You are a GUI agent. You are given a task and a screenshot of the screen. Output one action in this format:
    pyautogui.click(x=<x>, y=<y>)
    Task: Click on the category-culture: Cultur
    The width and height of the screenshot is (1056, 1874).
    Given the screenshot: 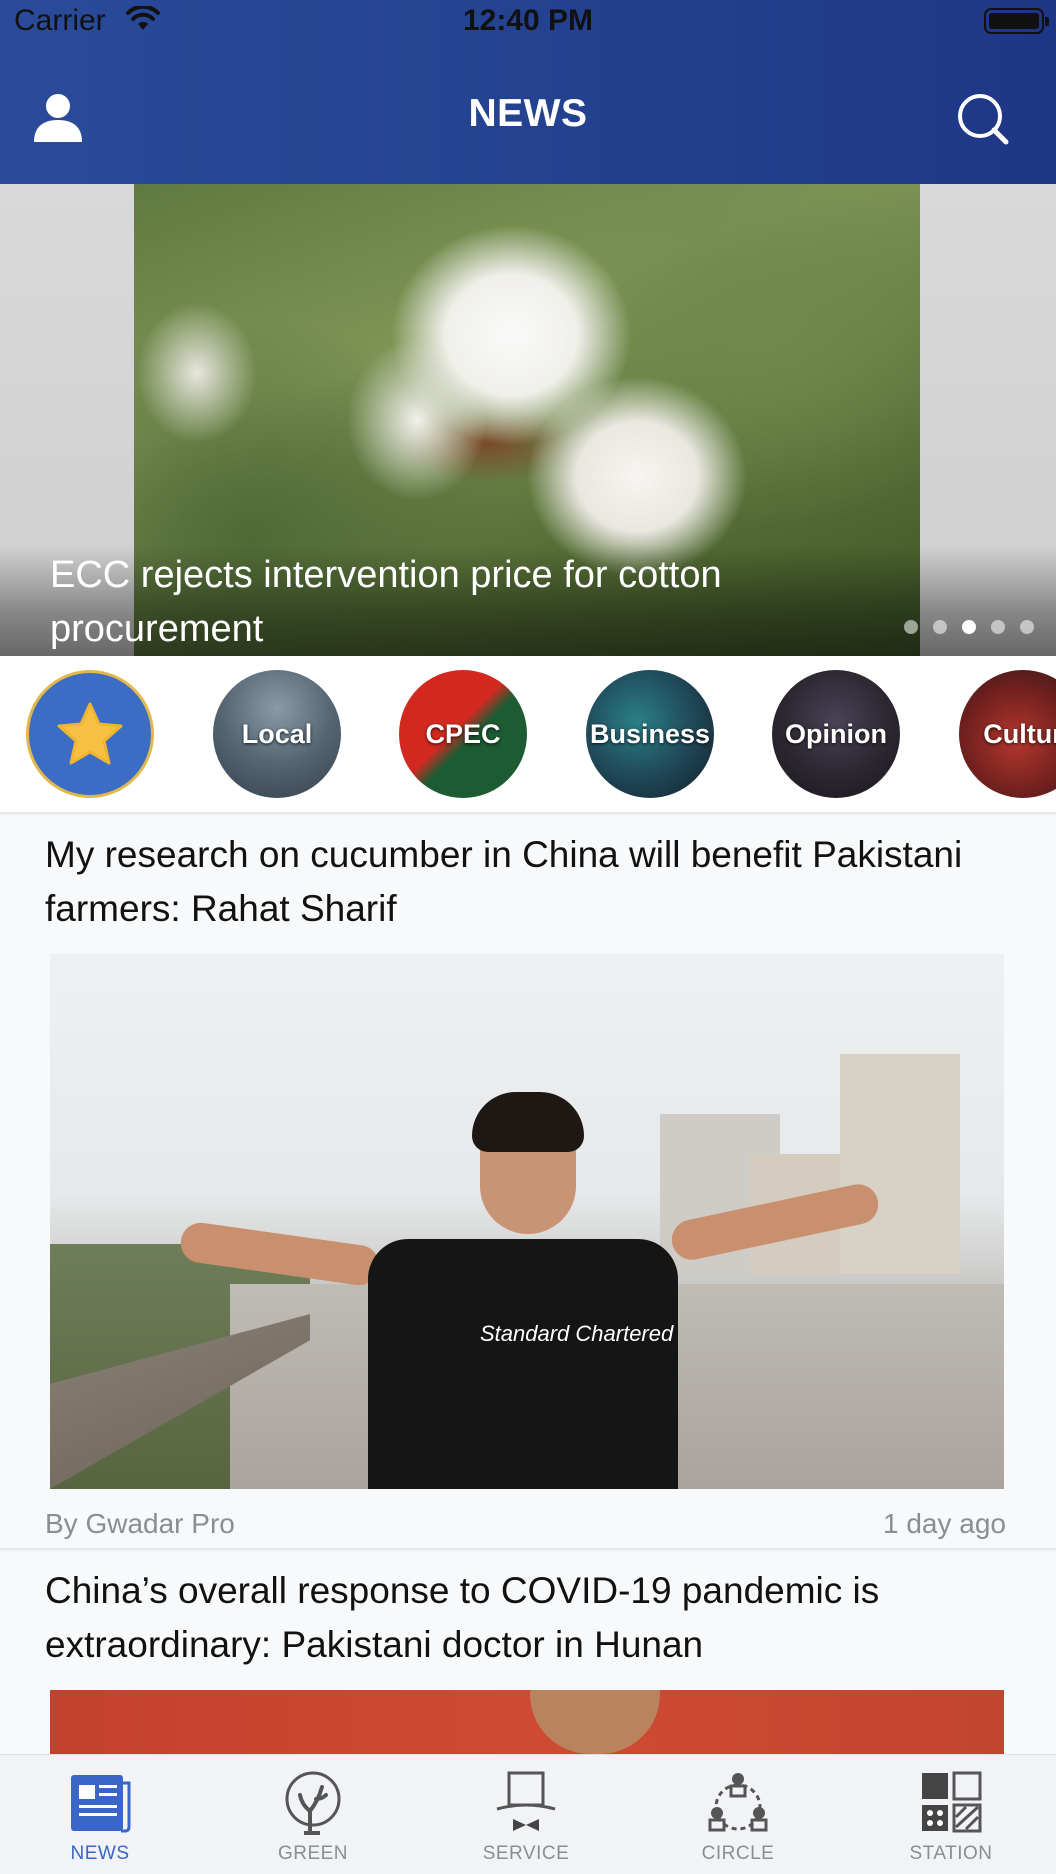 What is the action you would take?
    pyautogui.click(x=1007, y=734)
    